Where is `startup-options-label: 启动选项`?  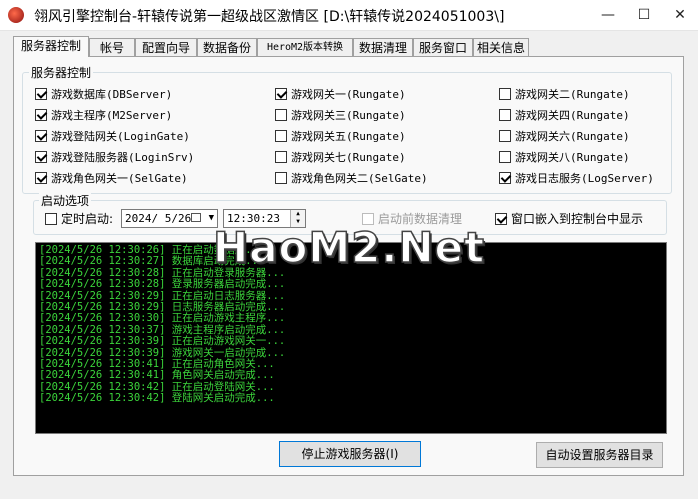 startup-options-label: 启动选项 is located at coordinates (65, 200).